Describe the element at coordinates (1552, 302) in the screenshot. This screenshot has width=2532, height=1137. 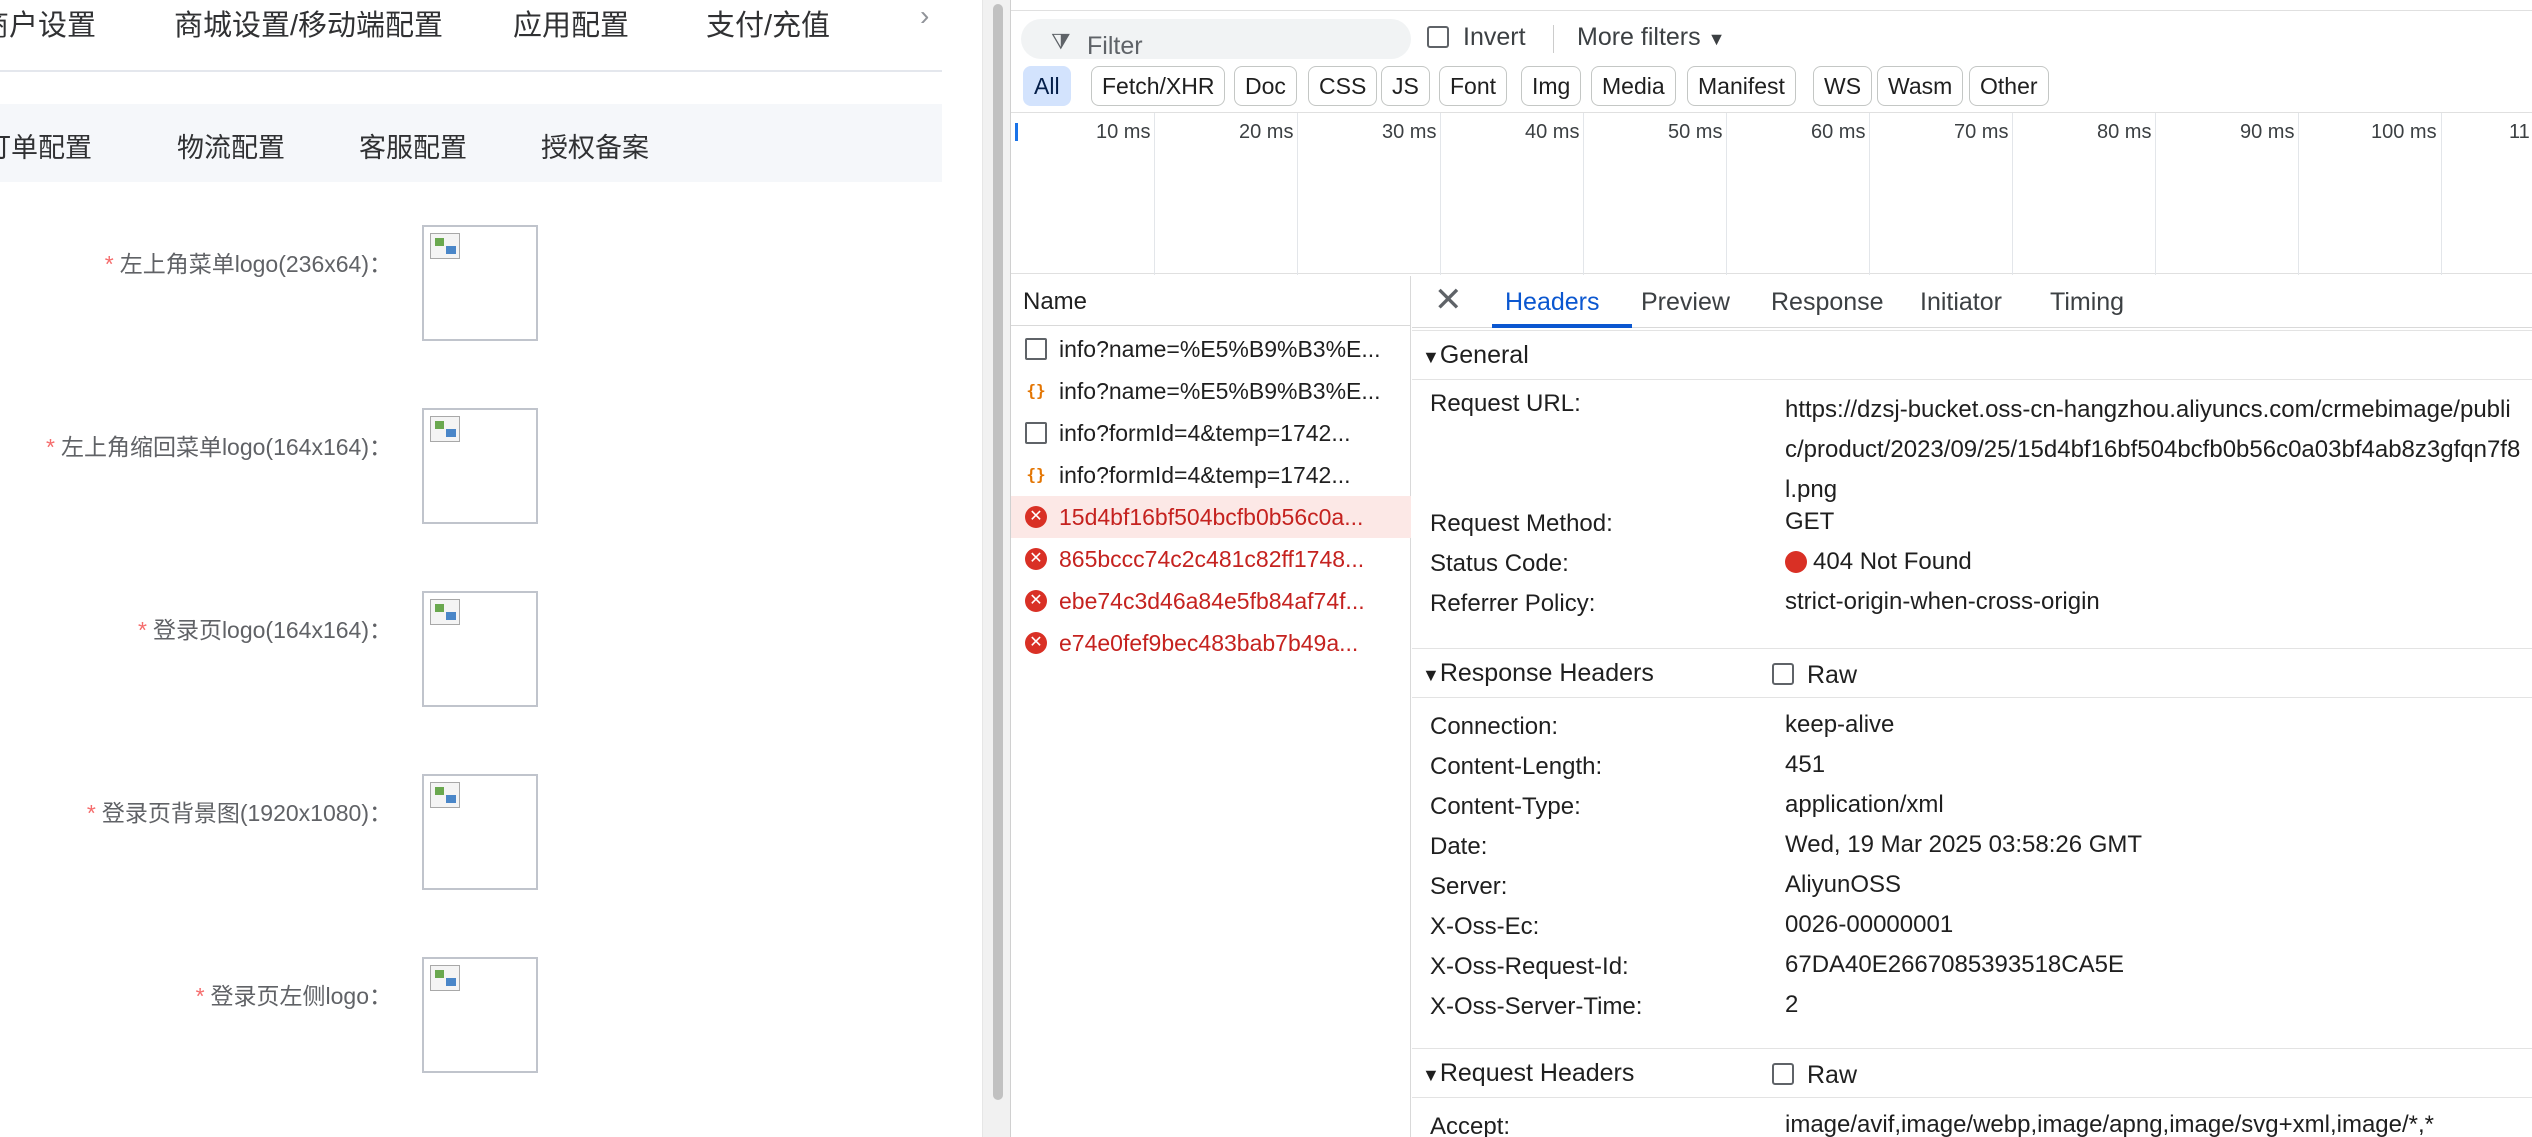
I see `tab-headers: Headers` at that location.